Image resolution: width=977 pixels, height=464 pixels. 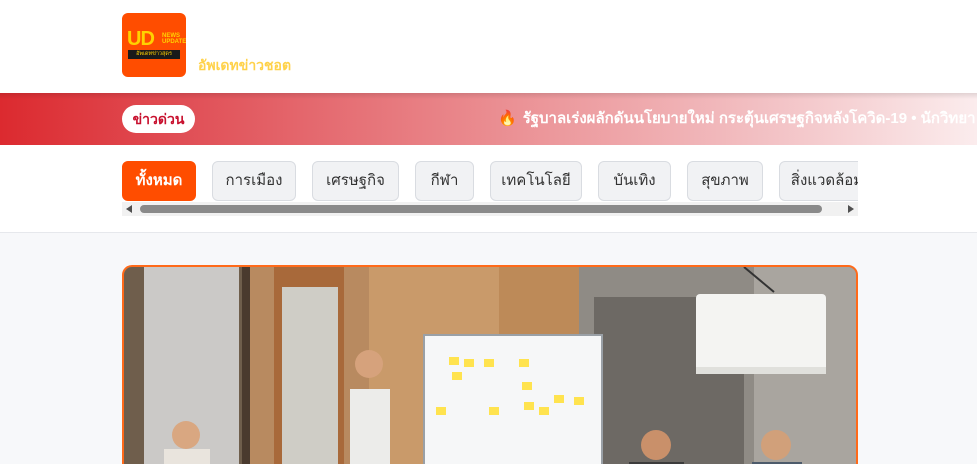 I want to click on site-logo: UD NEWS UPDATE อัพเดทข่าวสุดร, so click(x=154, y=45).